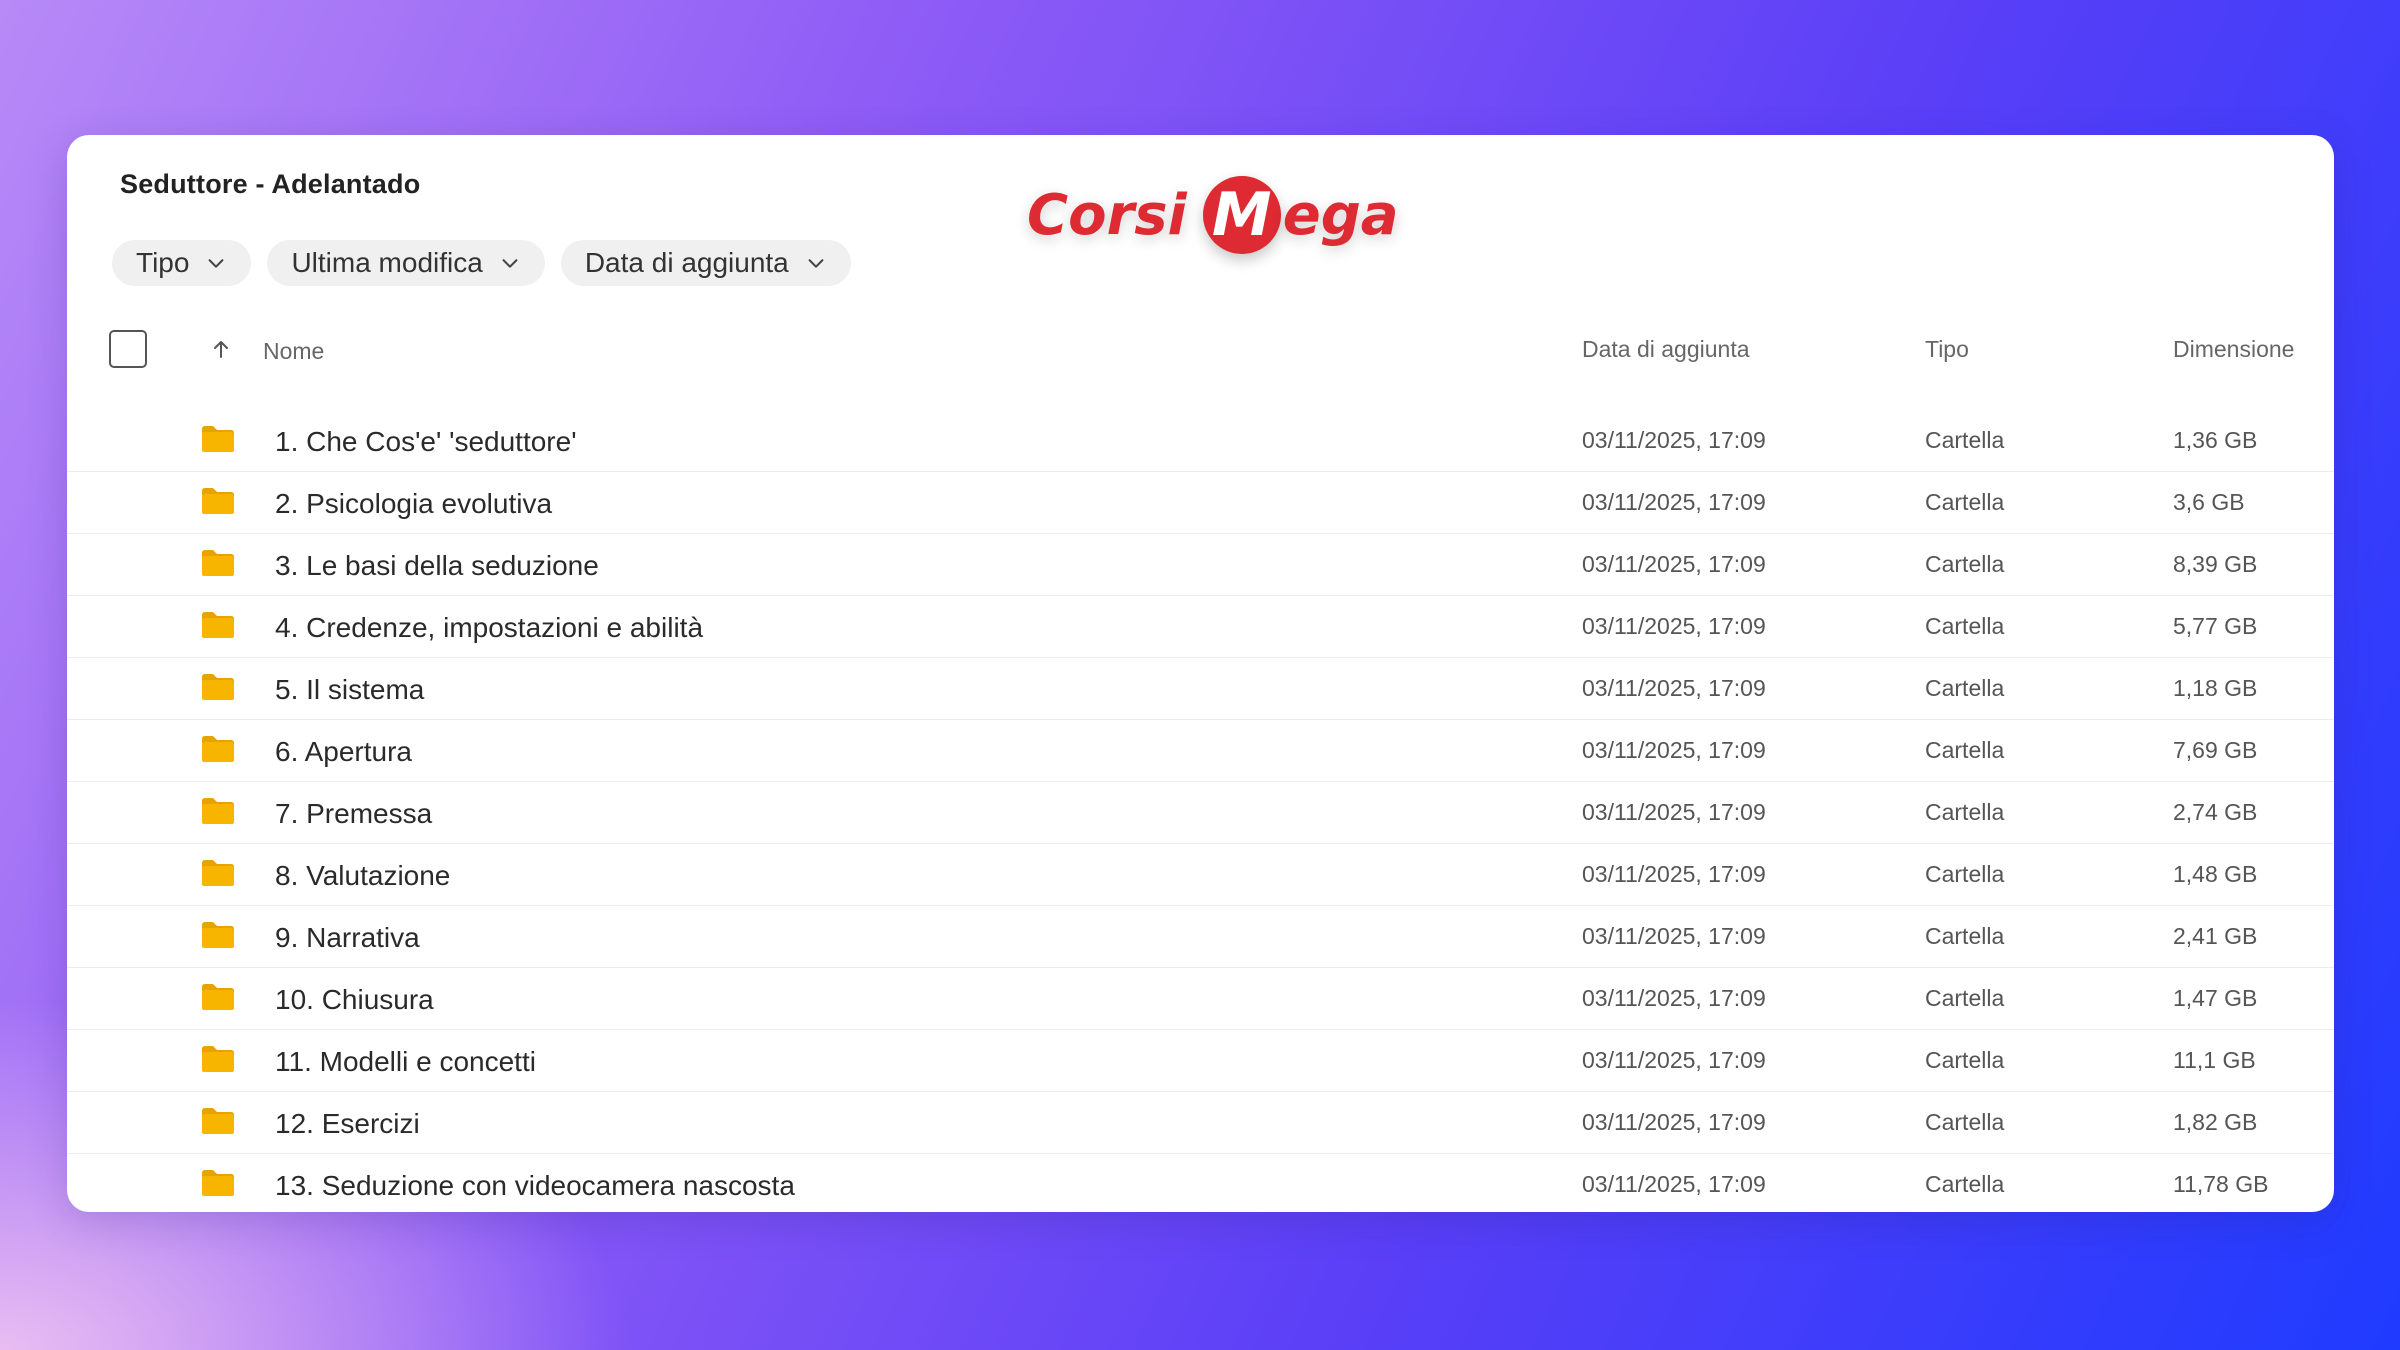  Describe the element at coordinates (437, 566) in the screenshot. I see `file-name: 3. Le basi della seduzione` at that location.